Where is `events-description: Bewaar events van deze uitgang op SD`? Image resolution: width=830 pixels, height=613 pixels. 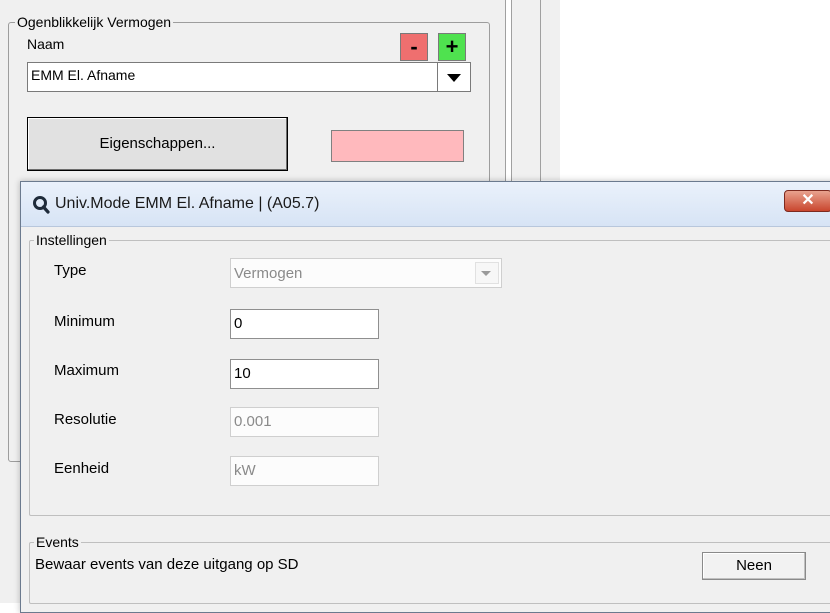 events-description: Bewaar events van deze uitgang op SD is located at coordinates (167, 564).